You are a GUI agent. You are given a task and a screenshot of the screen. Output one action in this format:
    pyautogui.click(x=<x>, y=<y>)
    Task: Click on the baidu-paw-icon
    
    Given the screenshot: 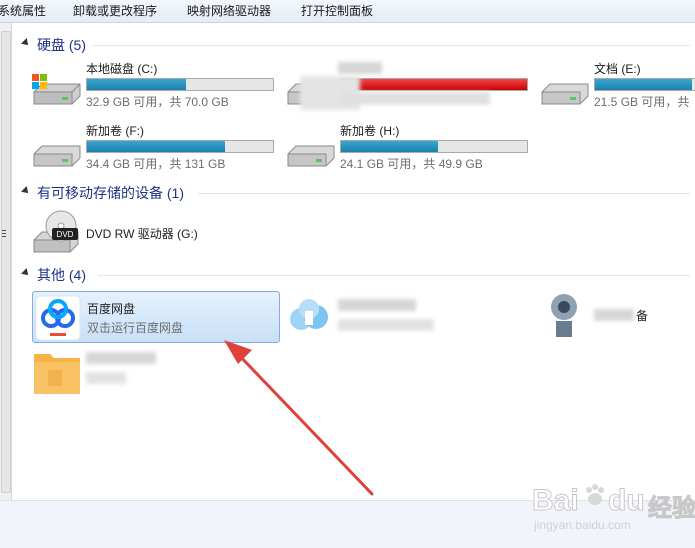 What is the action you would take?
    pyautogui.click(x=595, y=494)
    